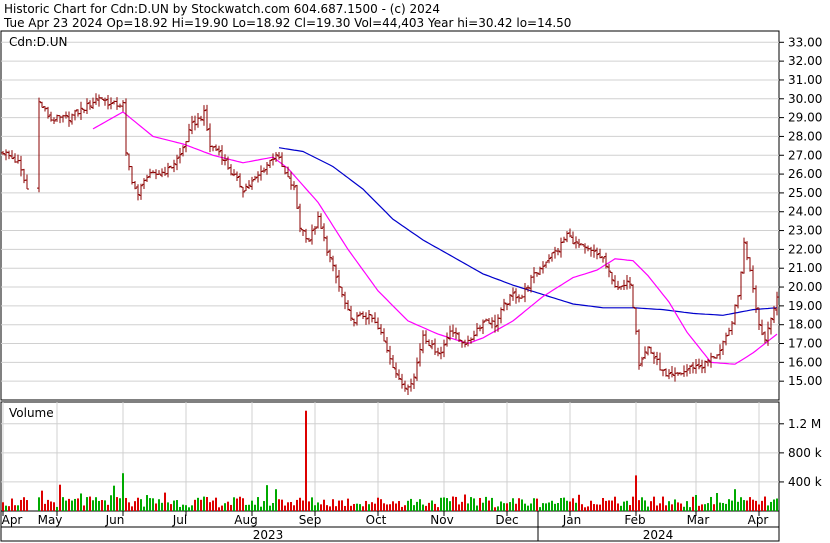 The width and height of the screenshot is (830, 543). I want to click on price-tick-label: 17.00, so click(805, 344).